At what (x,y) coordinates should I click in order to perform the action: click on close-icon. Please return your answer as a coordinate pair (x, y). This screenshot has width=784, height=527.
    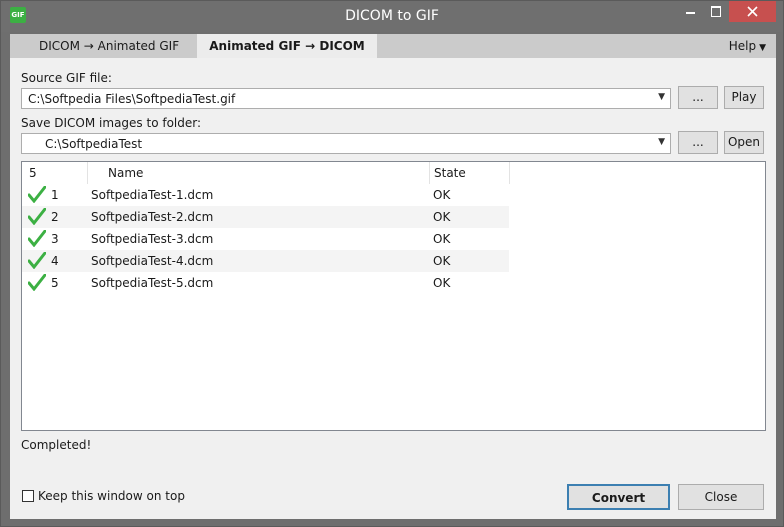
    Looking at the image, I should click on (752, 11).